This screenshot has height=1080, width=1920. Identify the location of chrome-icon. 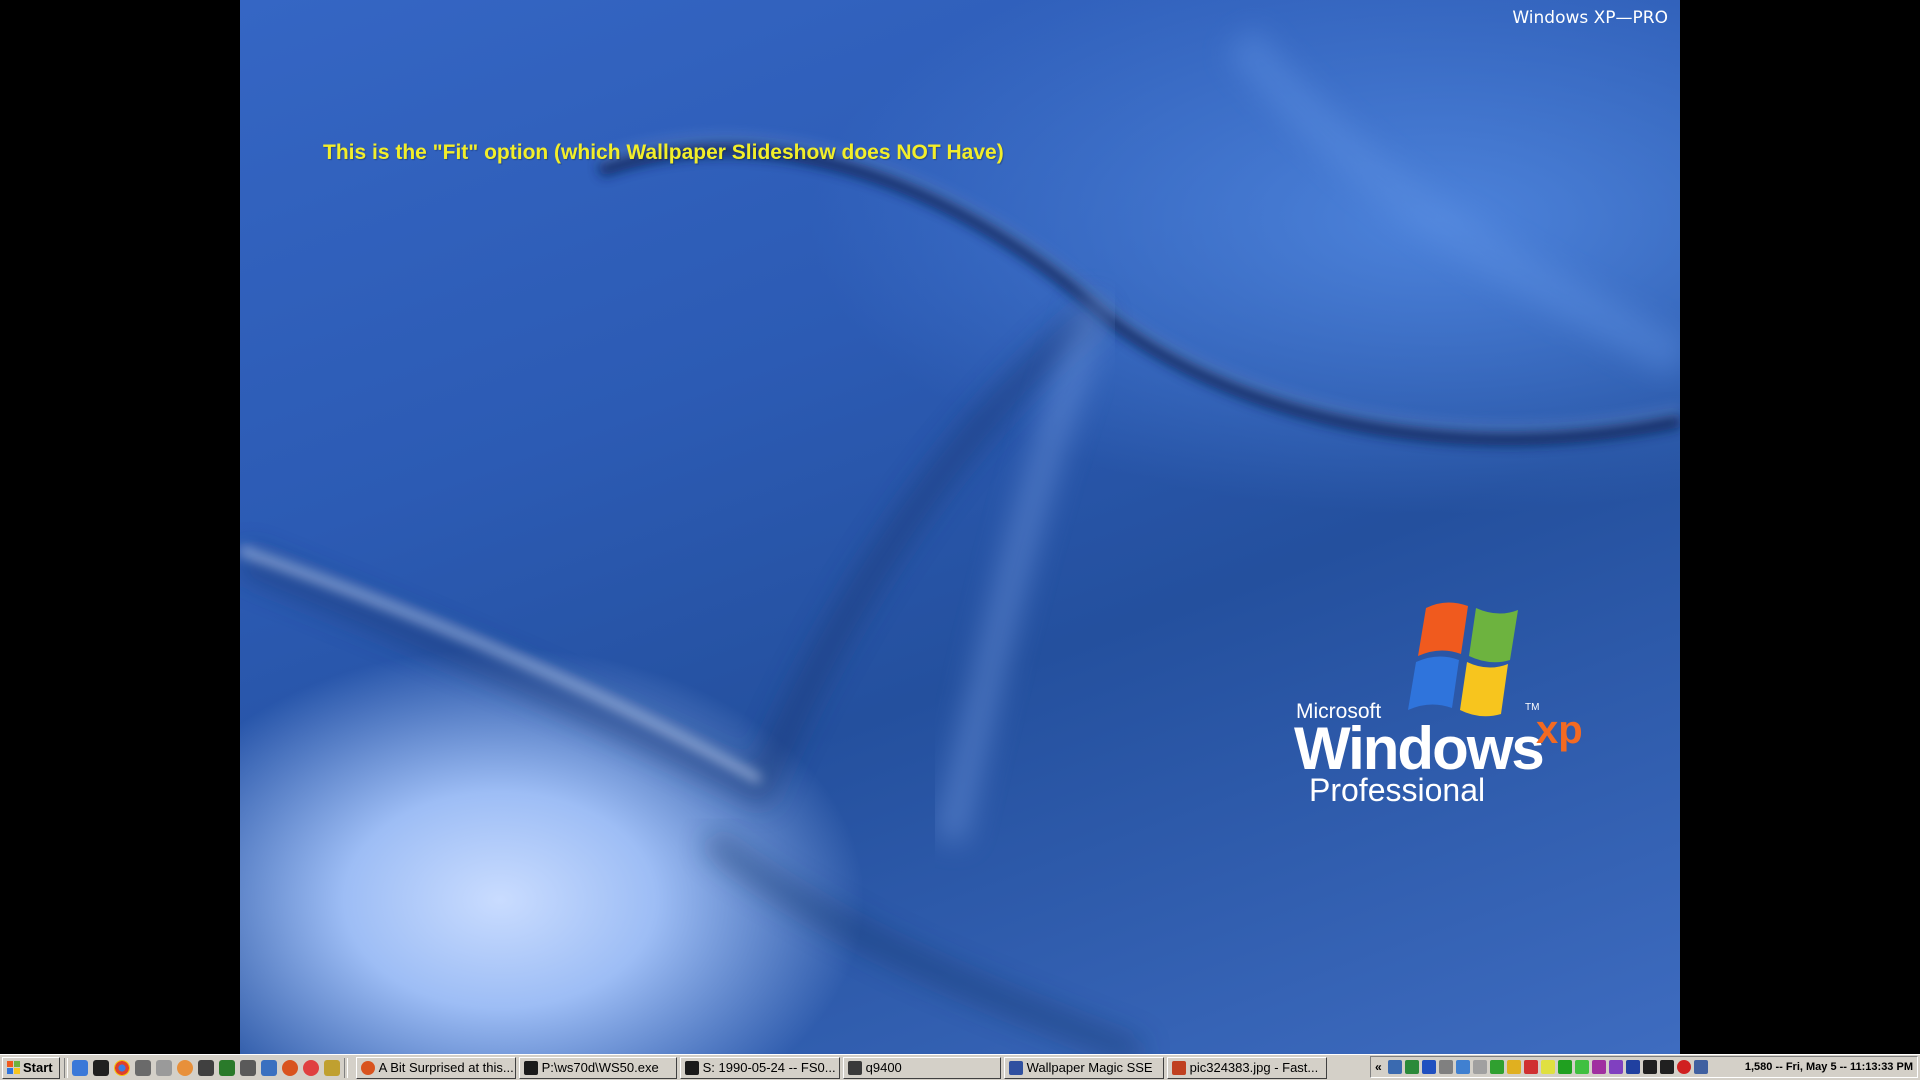
(121, 1067).